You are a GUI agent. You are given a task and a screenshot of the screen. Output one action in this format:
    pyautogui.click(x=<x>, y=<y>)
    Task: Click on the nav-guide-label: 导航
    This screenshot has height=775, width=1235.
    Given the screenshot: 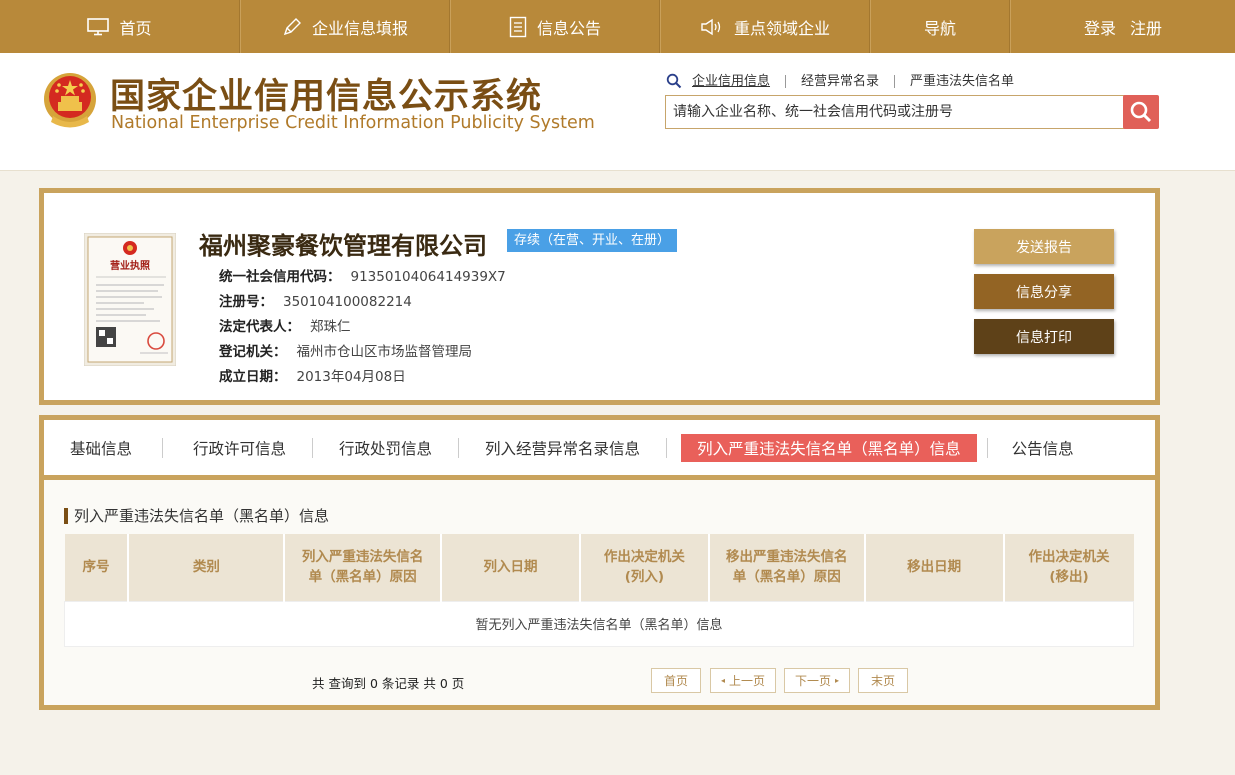 What is the action you would take?
    pyautogui.click(x=939, y=28)
    